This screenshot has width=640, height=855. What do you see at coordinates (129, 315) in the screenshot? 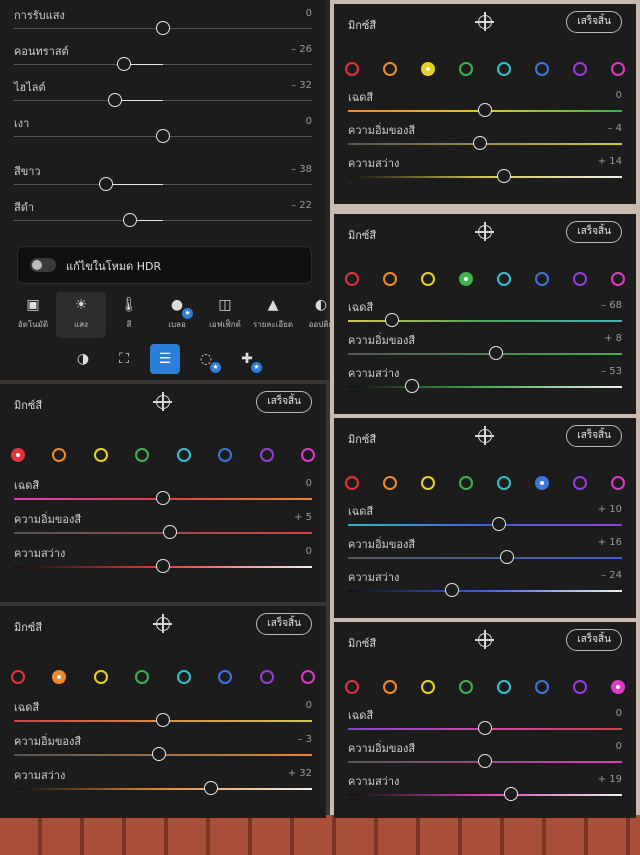
I see `tool-thermometer: 🌡 สี` at bounding box center [129, 315].